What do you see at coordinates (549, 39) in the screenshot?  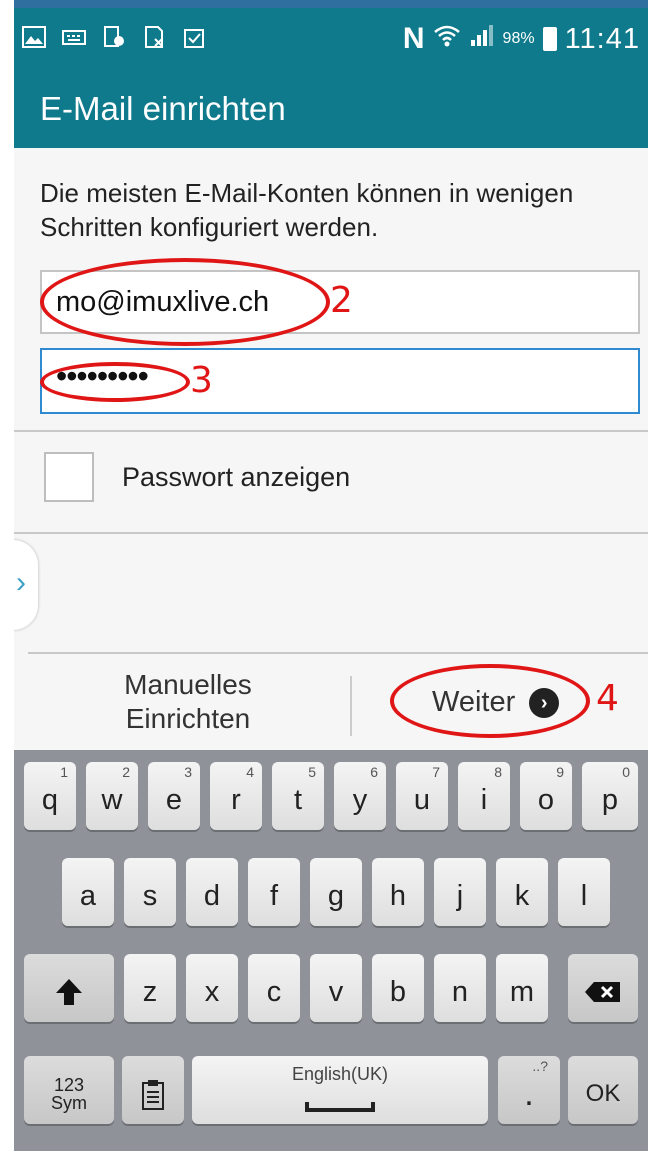 I see `battery-icon` at bounding box center [549, 39].